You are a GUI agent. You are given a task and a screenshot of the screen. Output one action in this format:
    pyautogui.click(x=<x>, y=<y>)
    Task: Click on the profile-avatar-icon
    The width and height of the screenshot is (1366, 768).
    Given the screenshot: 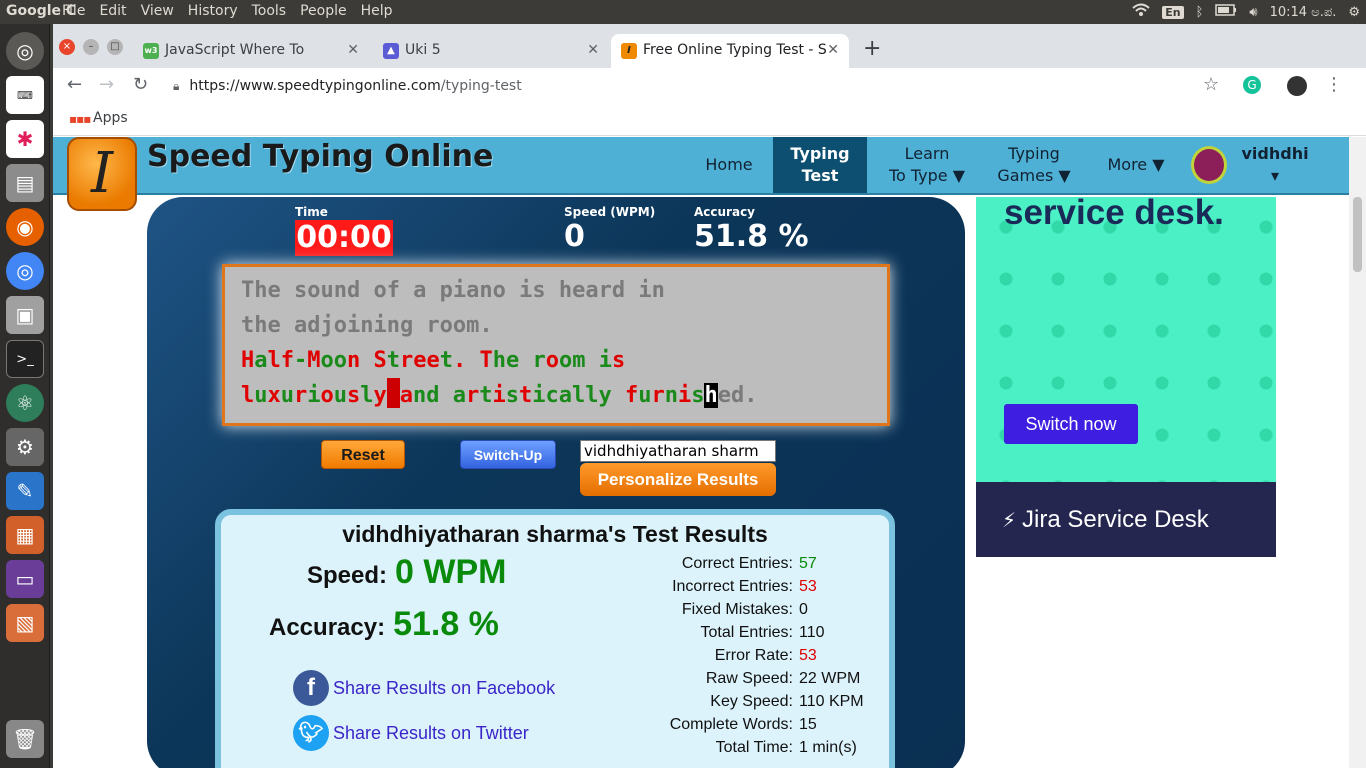 What is the action you would take?
    pyautogui.click(x=1297, y=86)
    